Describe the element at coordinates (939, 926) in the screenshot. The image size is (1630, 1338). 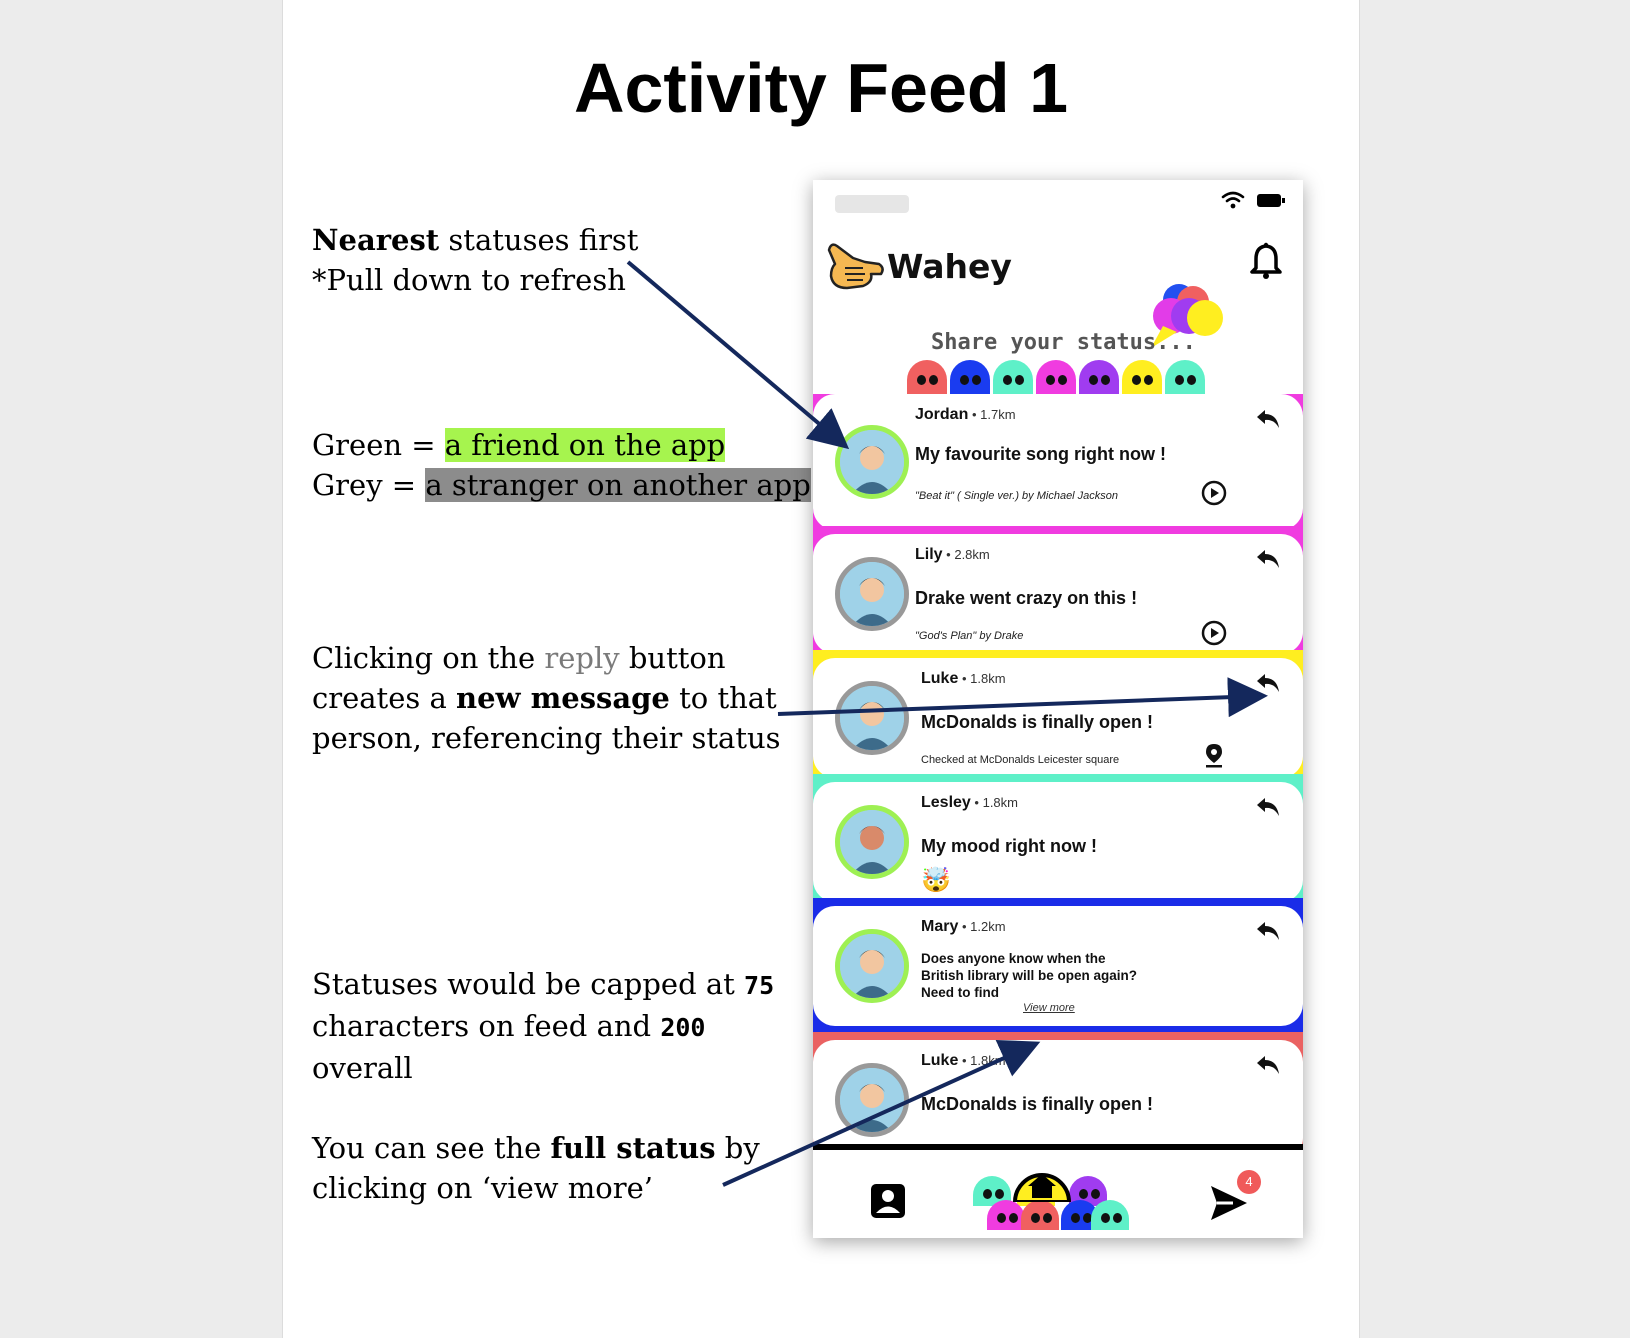
I see `status-author: Mary` at that location.